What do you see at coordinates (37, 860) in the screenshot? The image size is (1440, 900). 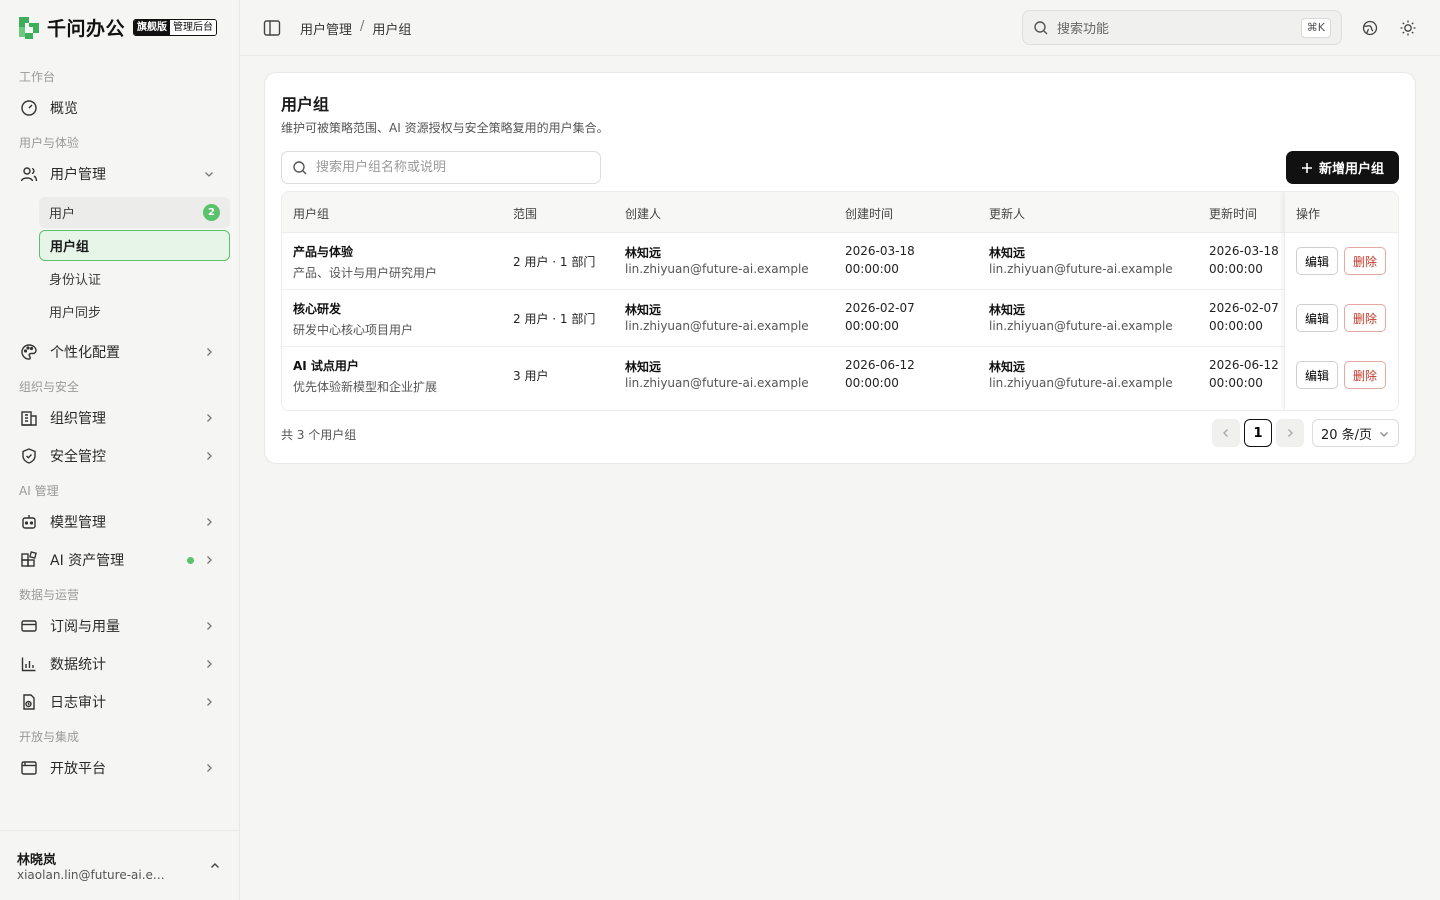 I see `current-user-name: 林晓岚` at bounding box center [37, 860].